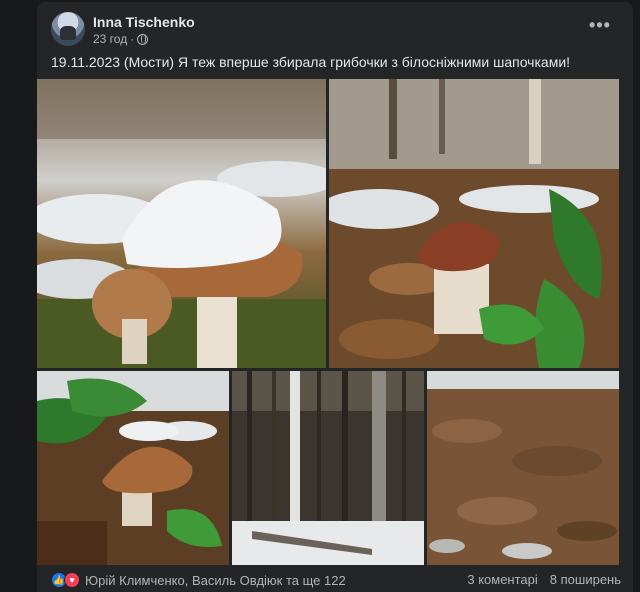 The width and height of the screenshot is (640, 592). Describe the element at coordinates (68, 29) in the screenshot. I see `avatar` at that location.